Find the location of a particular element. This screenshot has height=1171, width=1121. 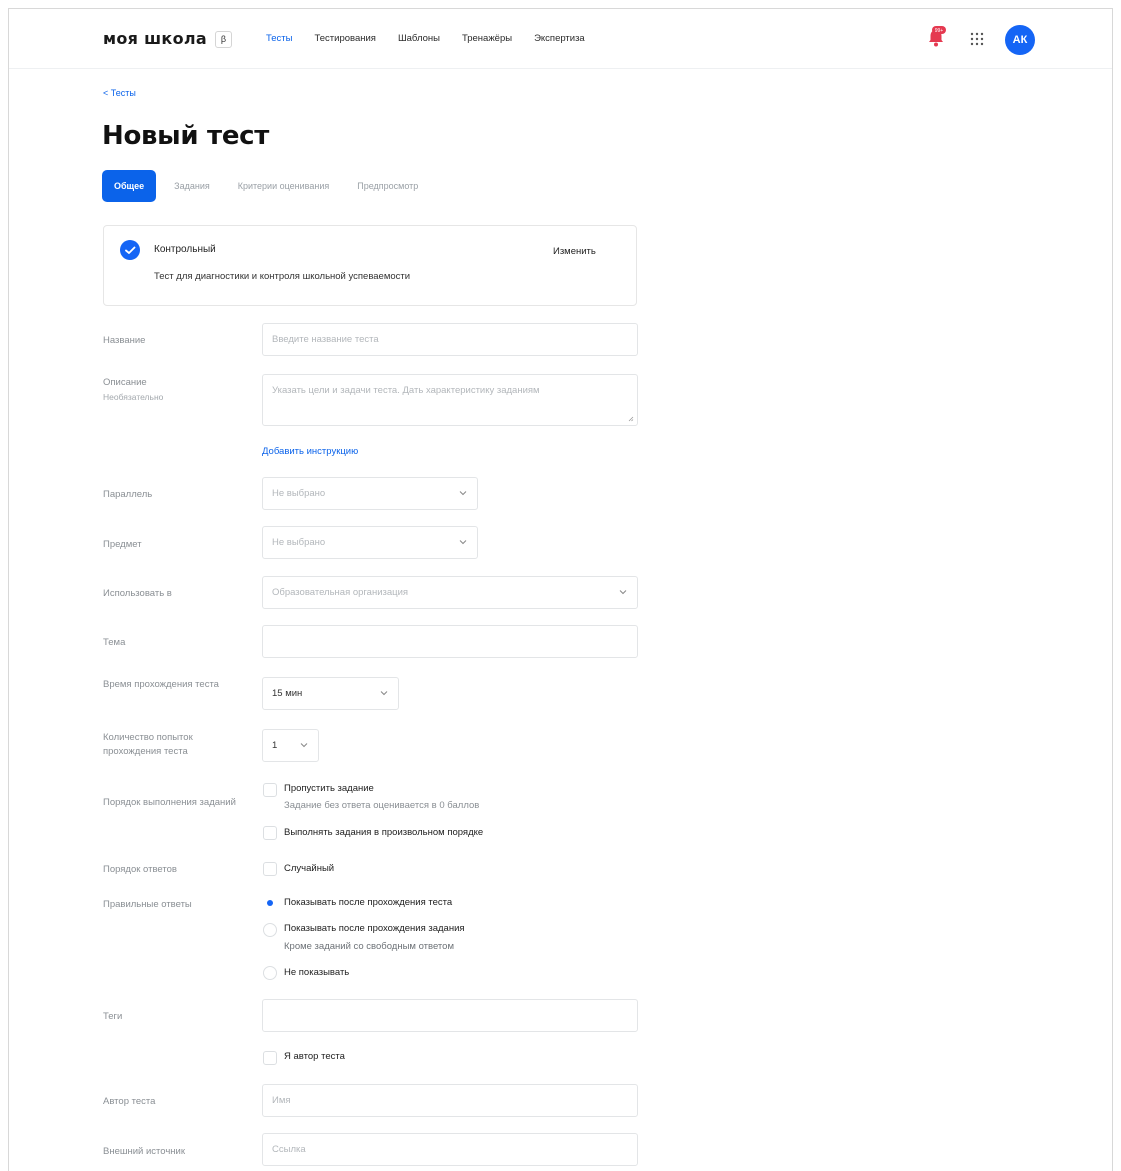

name-input: Введите название теста is located at coordinates (450, 339).